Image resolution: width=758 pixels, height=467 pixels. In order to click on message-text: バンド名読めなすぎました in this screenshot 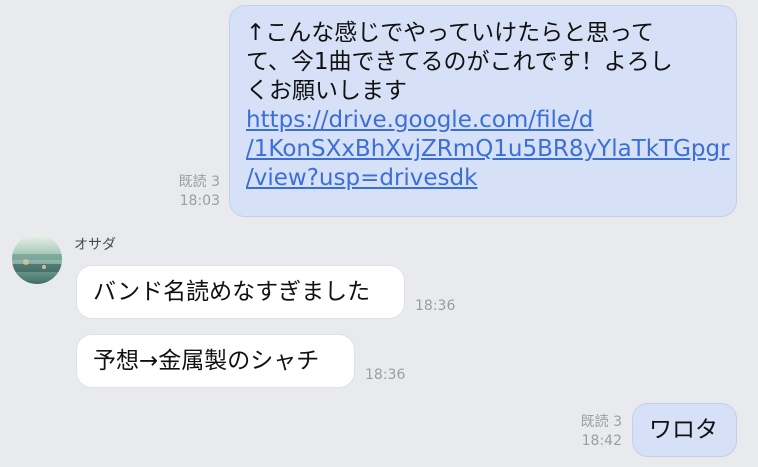, I will do `click(232, 292)`.